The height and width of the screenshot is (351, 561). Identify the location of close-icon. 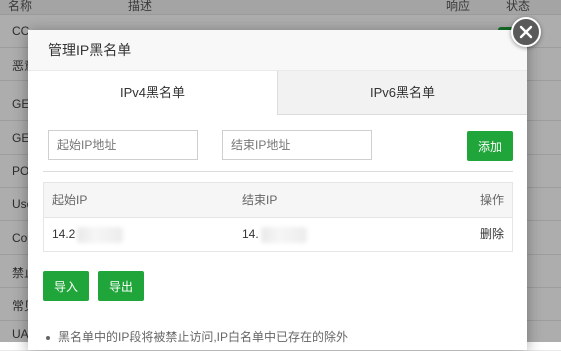
(526, 32).